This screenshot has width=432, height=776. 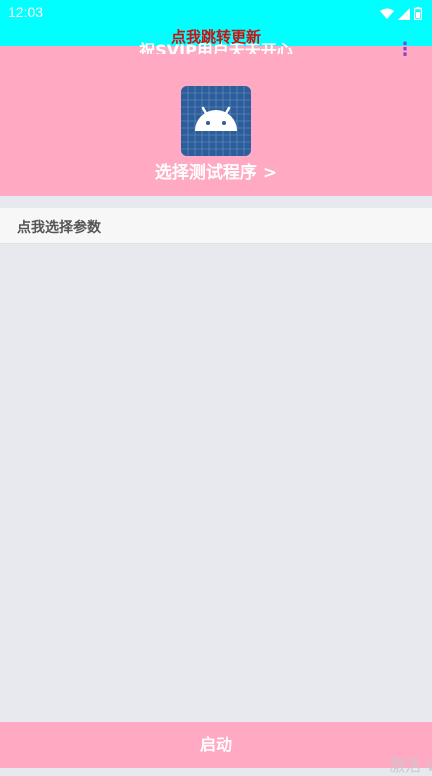 What do you see at coordinates (216, 226) in the screenshot?
I see `select-params-row: 点我选择参数` at bounding box center [216, 226].